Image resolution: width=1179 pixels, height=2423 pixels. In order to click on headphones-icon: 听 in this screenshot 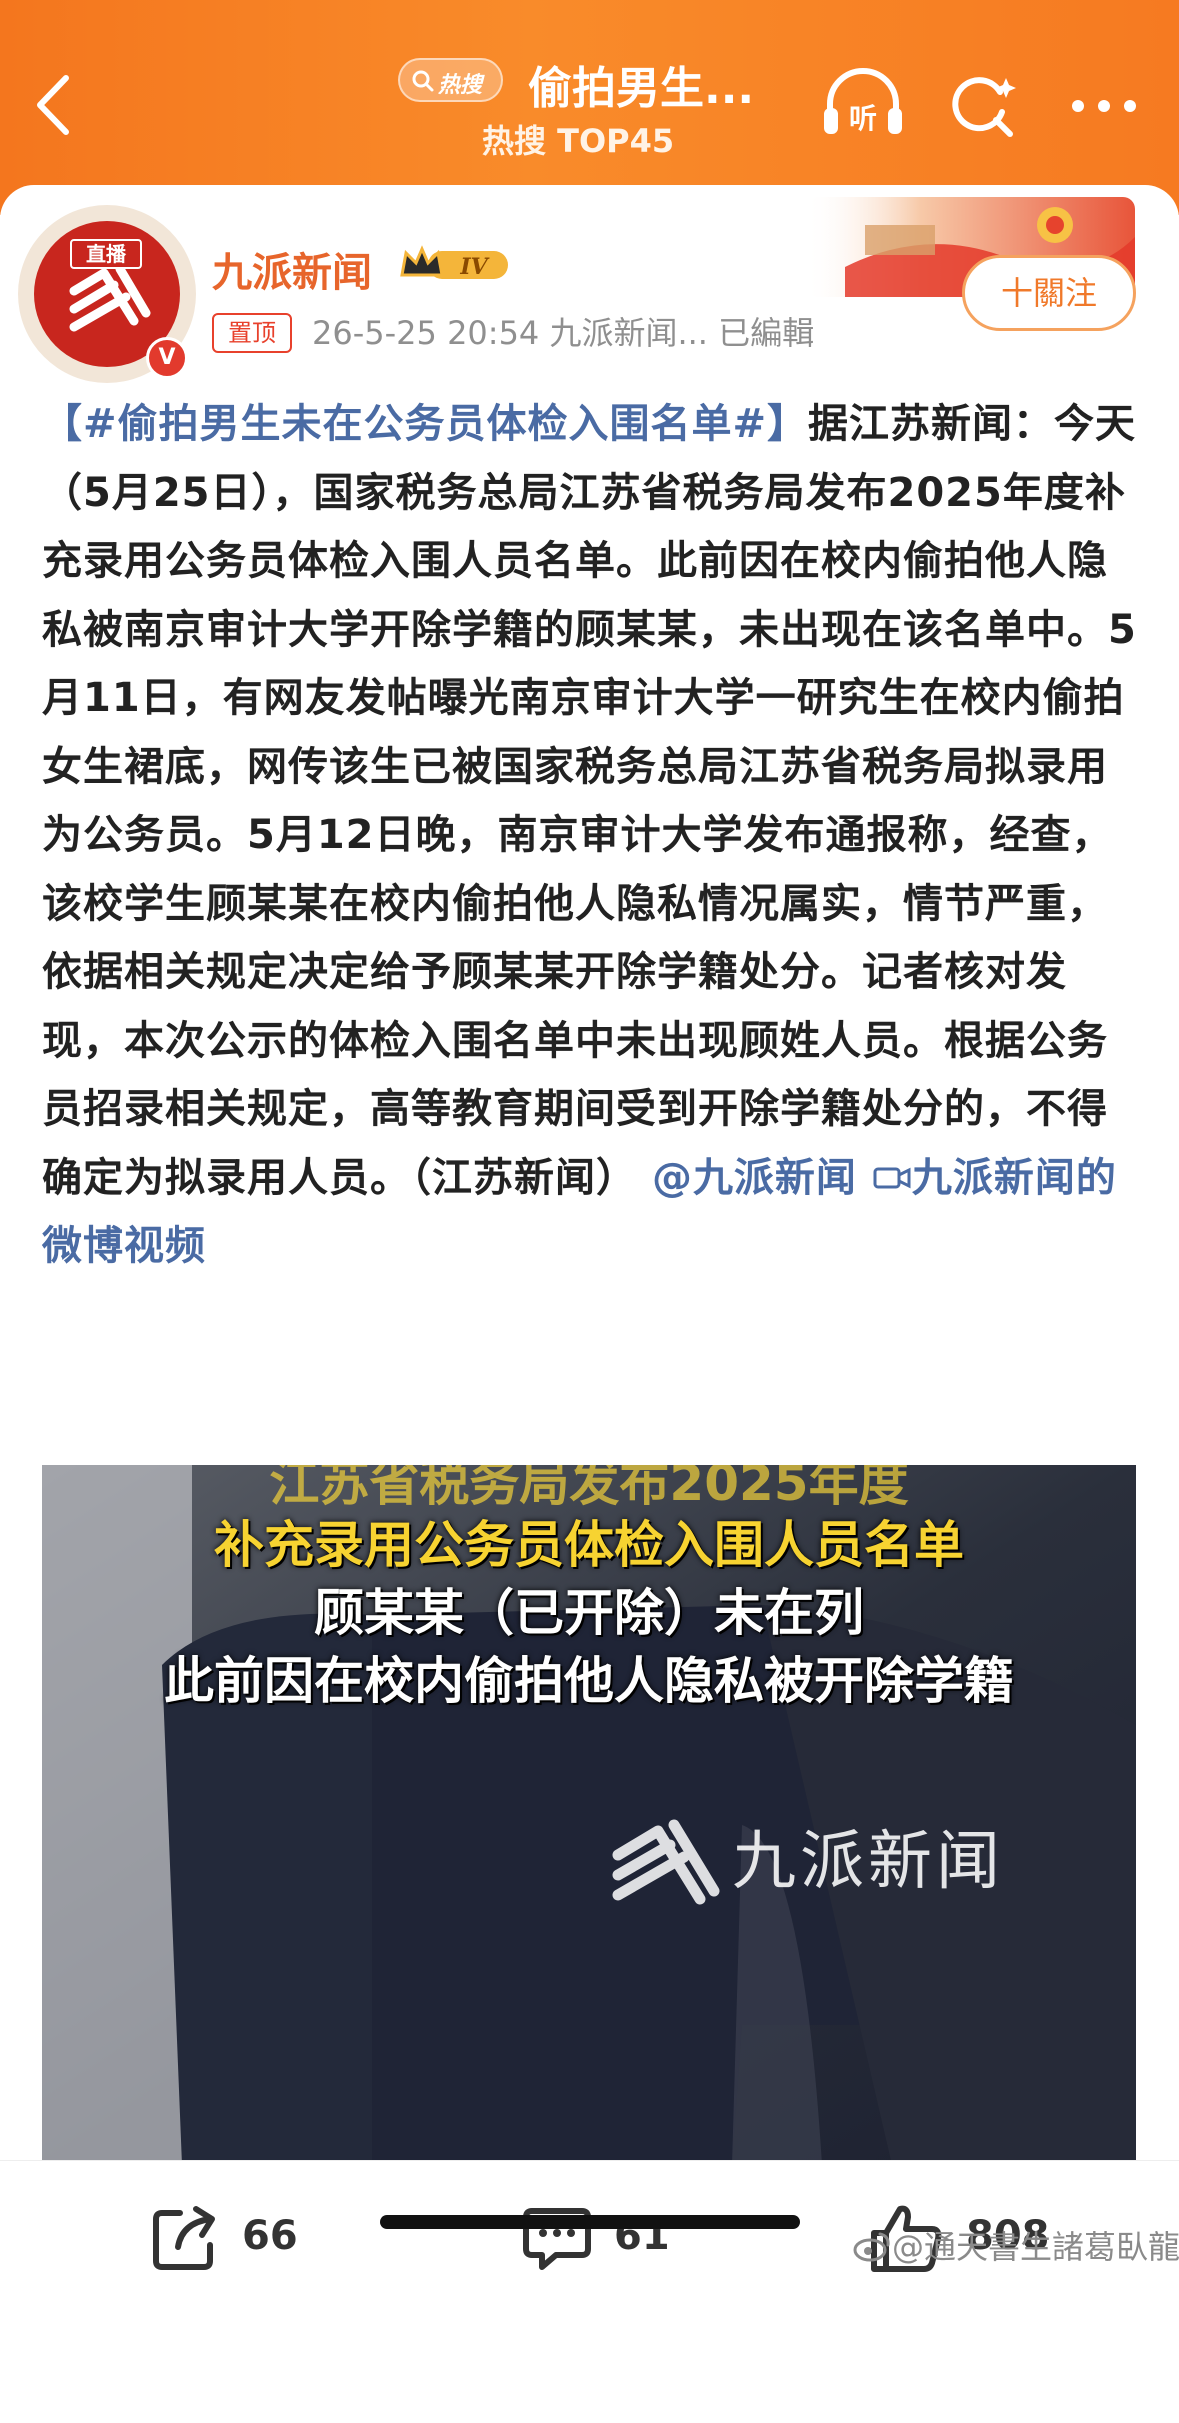, I will do `click(863, 101)`.